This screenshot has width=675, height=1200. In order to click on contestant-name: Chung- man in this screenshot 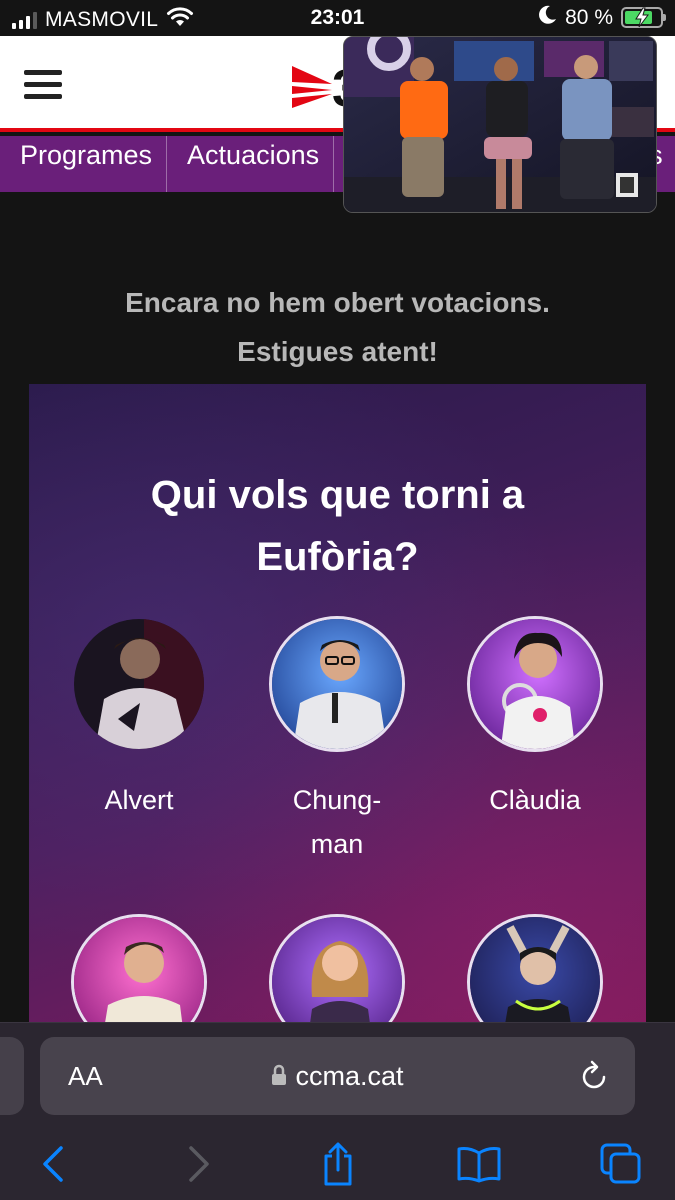, I will do `click(337, 822)`.